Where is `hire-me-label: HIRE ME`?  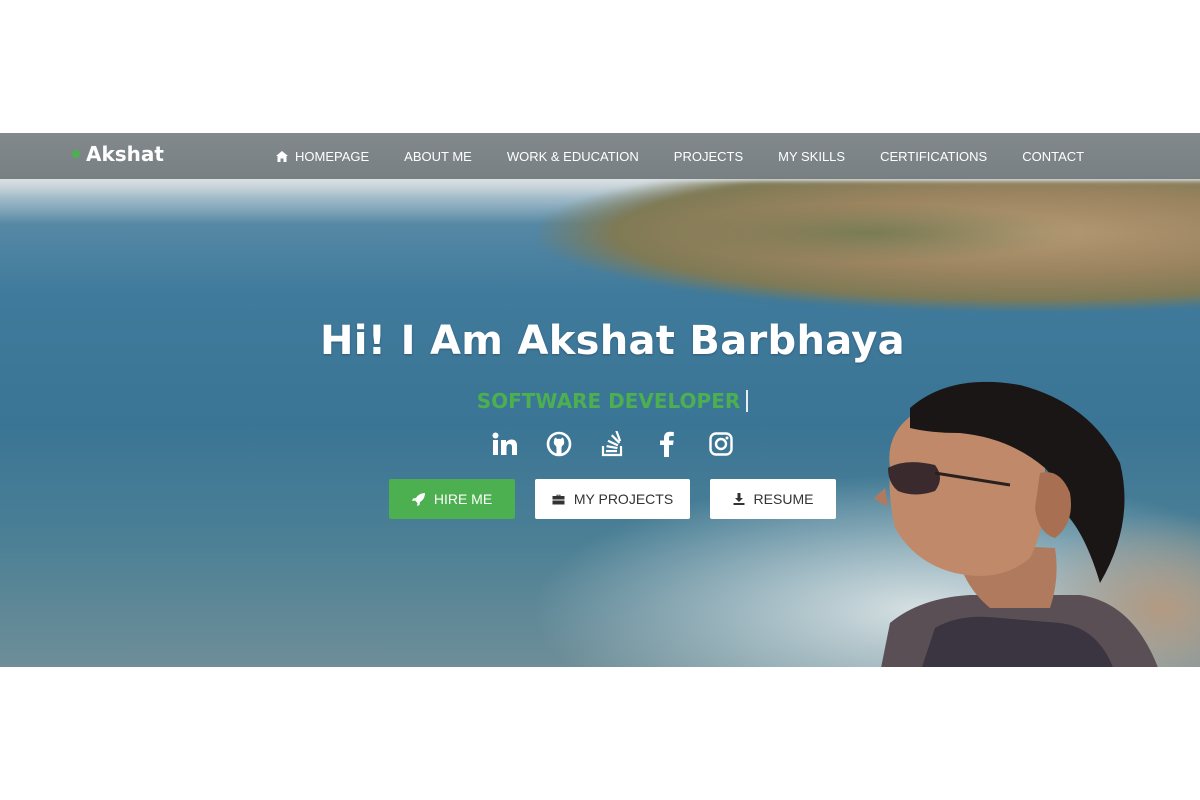 hire-me-label: HIRE ME is located at coordinates (463, 499).